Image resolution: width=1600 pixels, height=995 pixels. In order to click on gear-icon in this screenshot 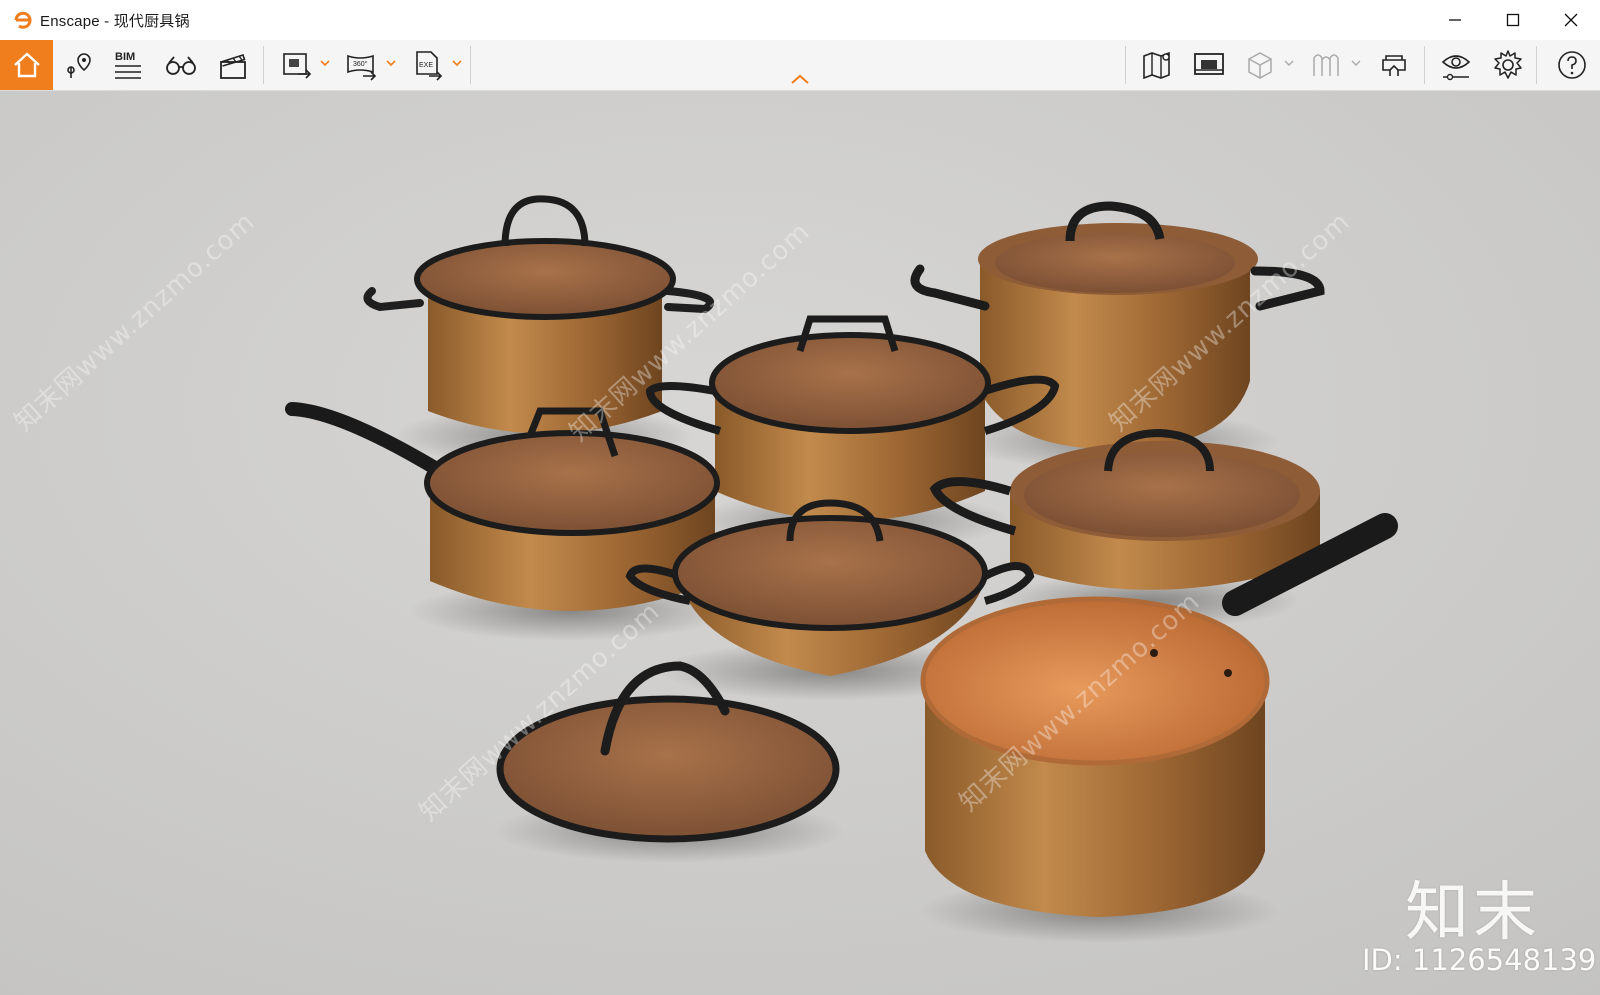, I will do `click(1508, 64)`.